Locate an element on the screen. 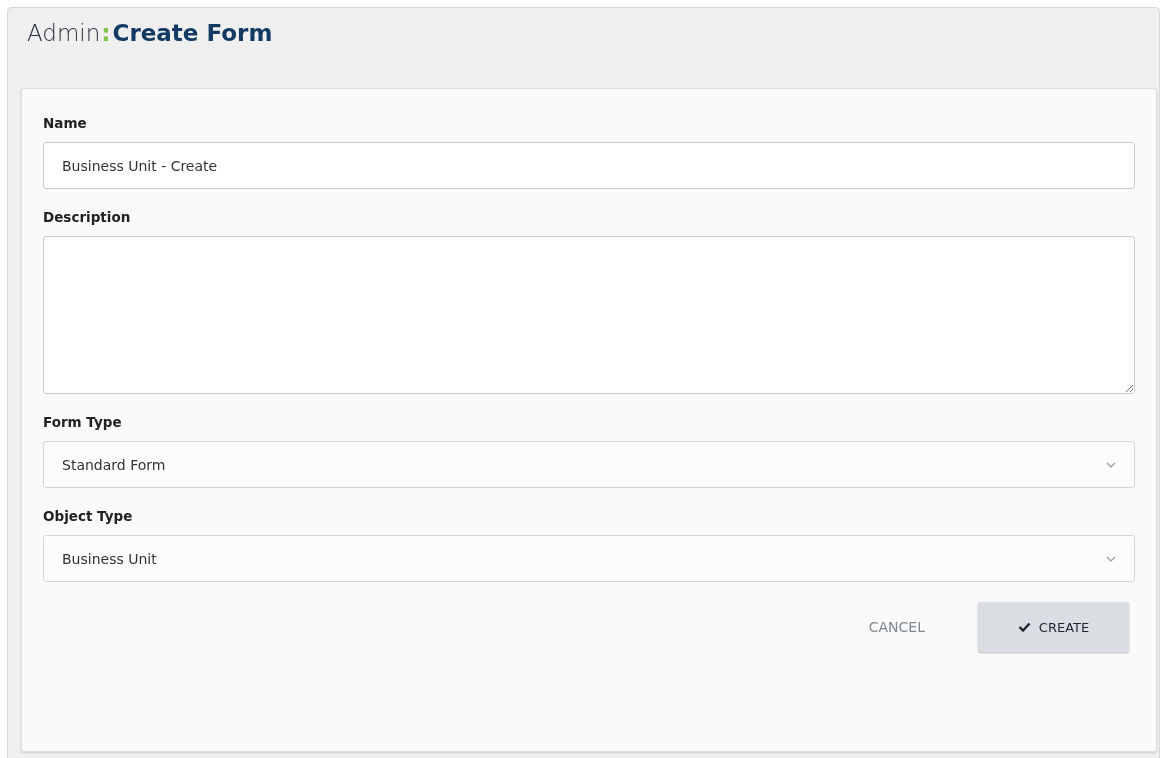 The height and width of the screenshot is (758, 1167). input-field: Business Unit - Create is located at coordinates (589, 165).